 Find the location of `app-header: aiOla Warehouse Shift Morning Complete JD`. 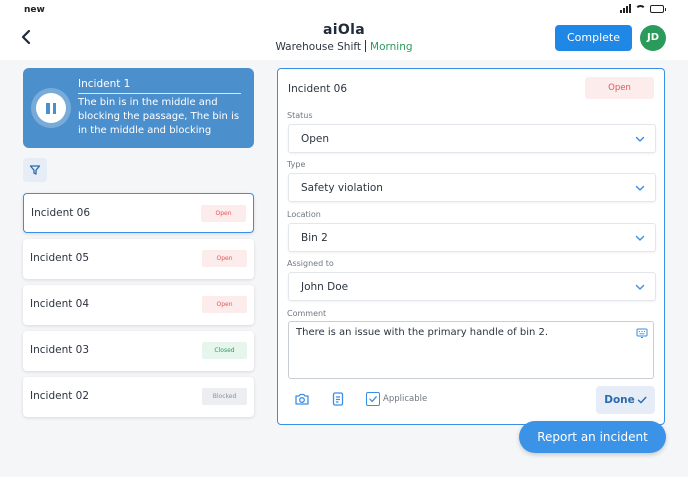

app-header: aiOla Warehouse Shift Morning Complete JD is located at coordinates (344, 40).